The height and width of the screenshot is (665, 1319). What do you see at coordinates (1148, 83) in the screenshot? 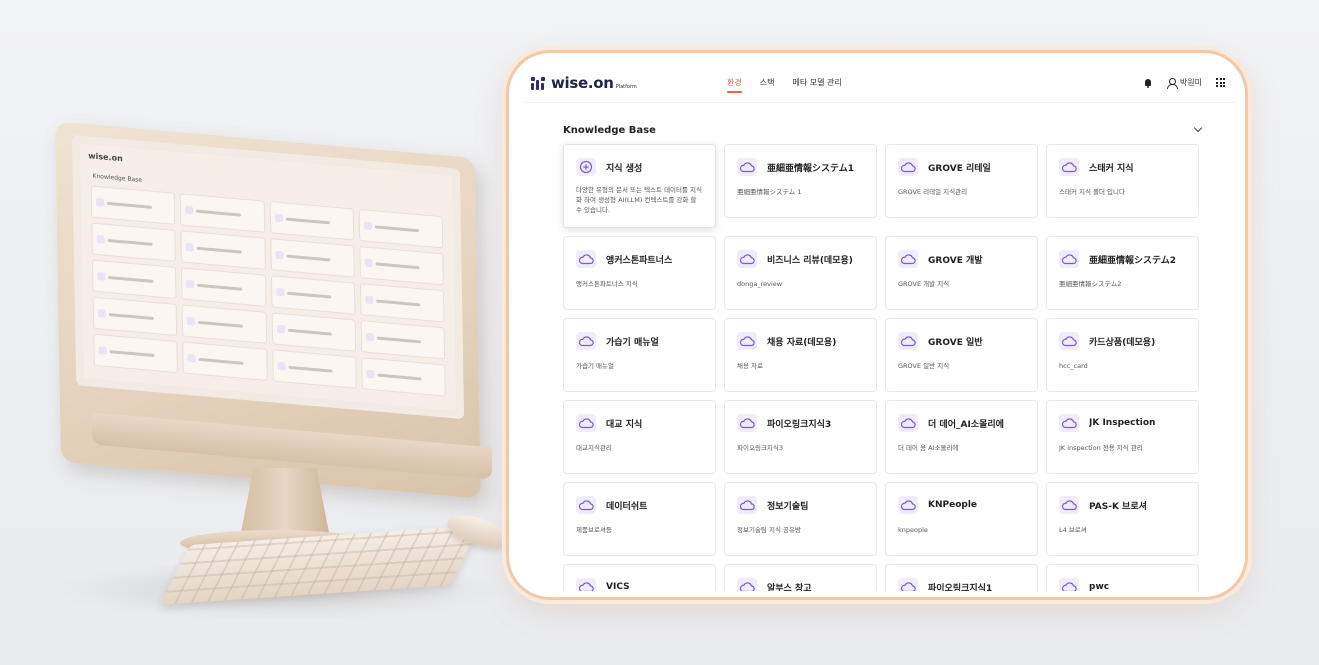
I see `bell-icon` at bounding box center [1148, 83].